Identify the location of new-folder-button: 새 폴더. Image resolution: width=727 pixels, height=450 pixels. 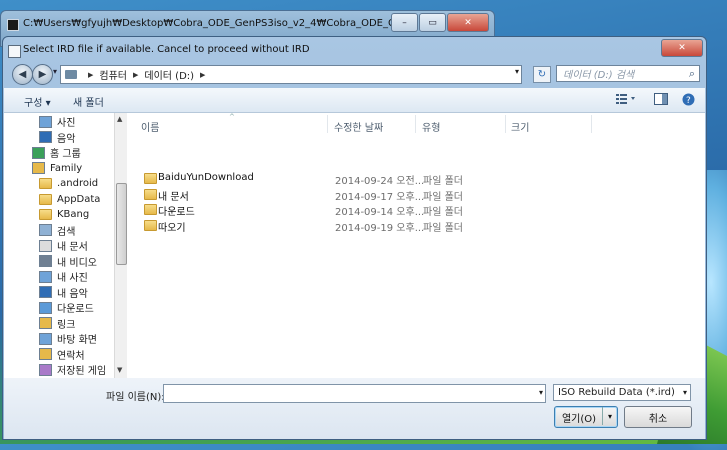
(88, 101).